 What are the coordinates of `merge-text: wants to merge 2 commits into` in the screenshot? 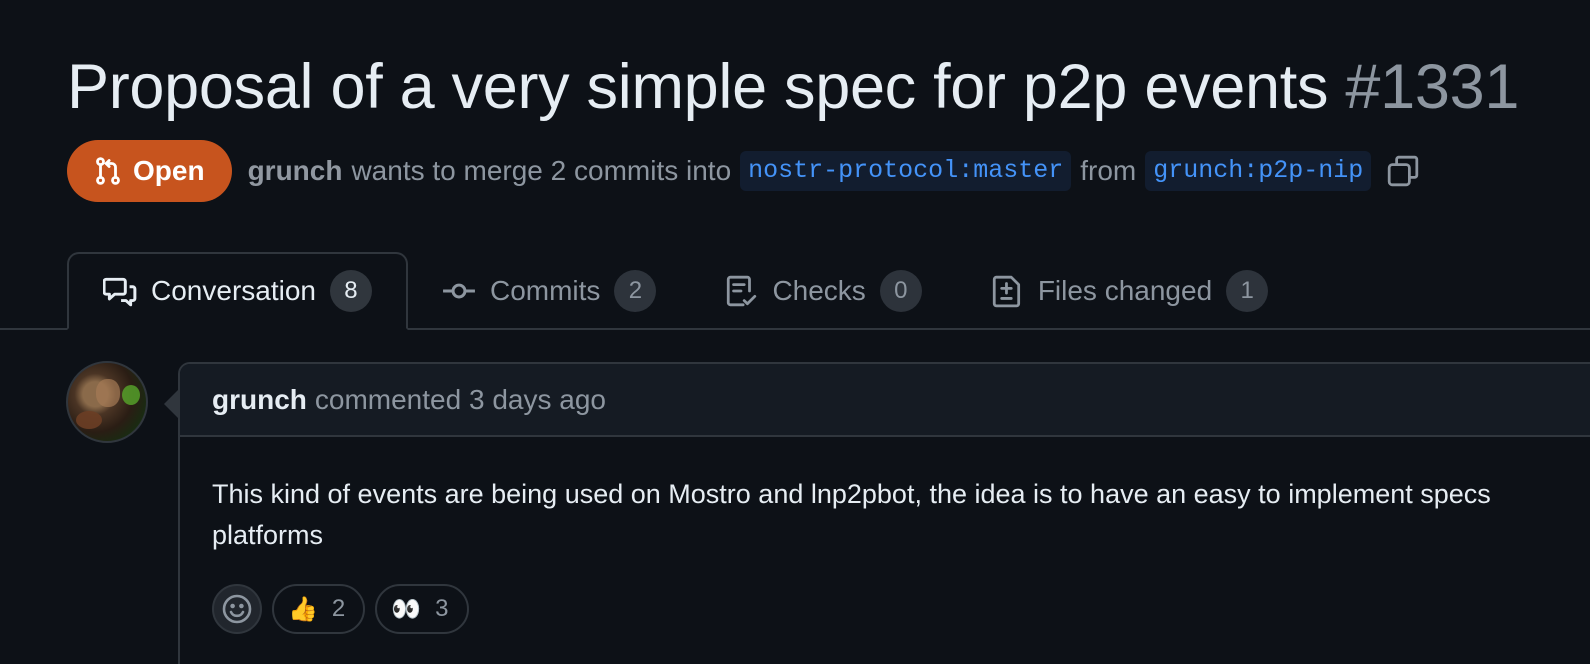 It's located at (541, 170).